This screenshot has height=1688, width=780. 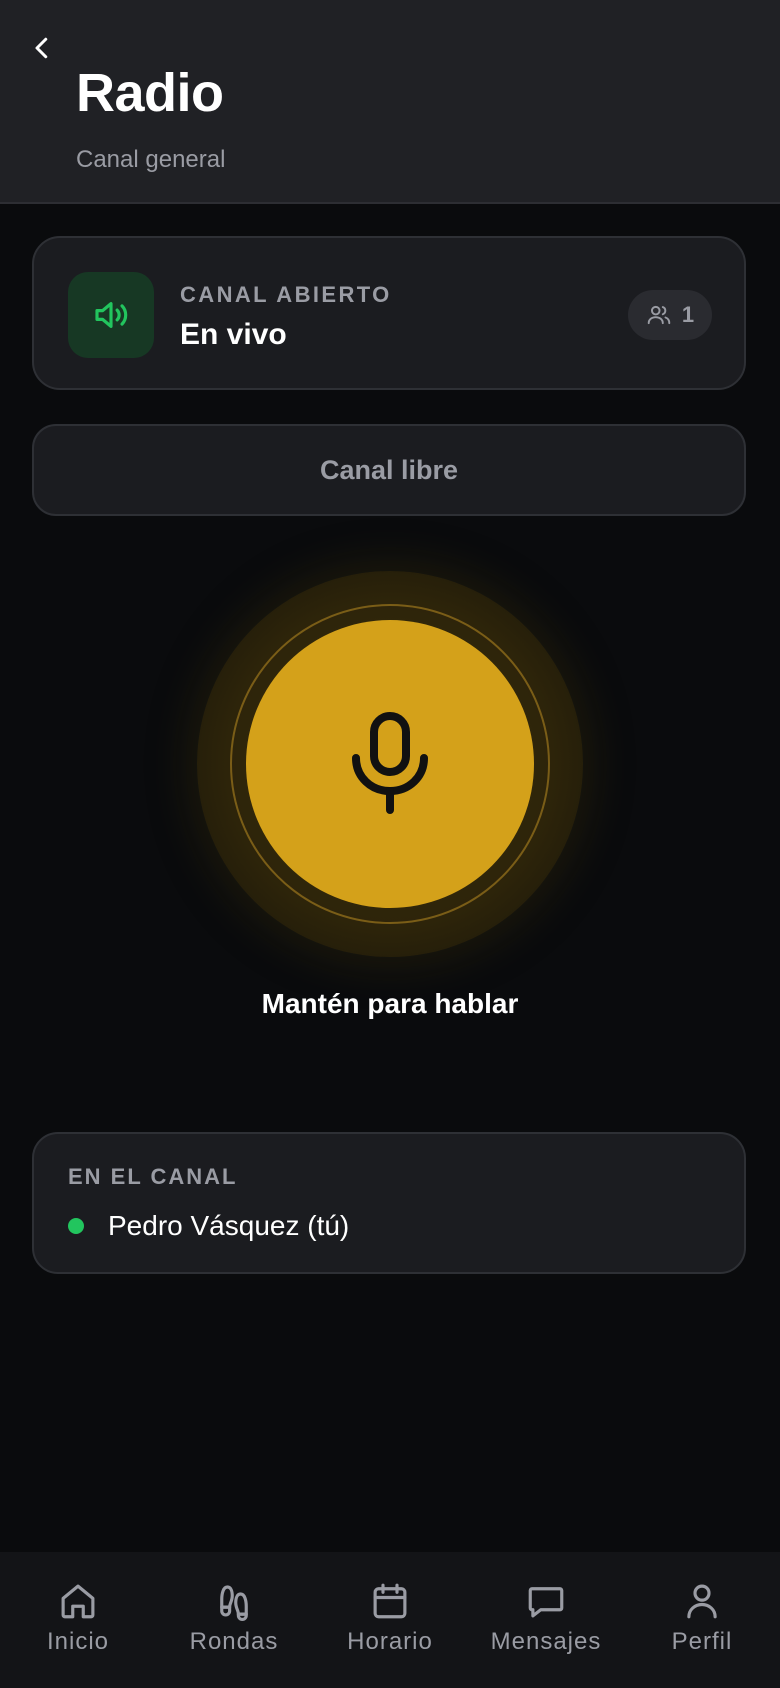 I want to click on page-subtitle: Canal general, so click(x=151, y=159).